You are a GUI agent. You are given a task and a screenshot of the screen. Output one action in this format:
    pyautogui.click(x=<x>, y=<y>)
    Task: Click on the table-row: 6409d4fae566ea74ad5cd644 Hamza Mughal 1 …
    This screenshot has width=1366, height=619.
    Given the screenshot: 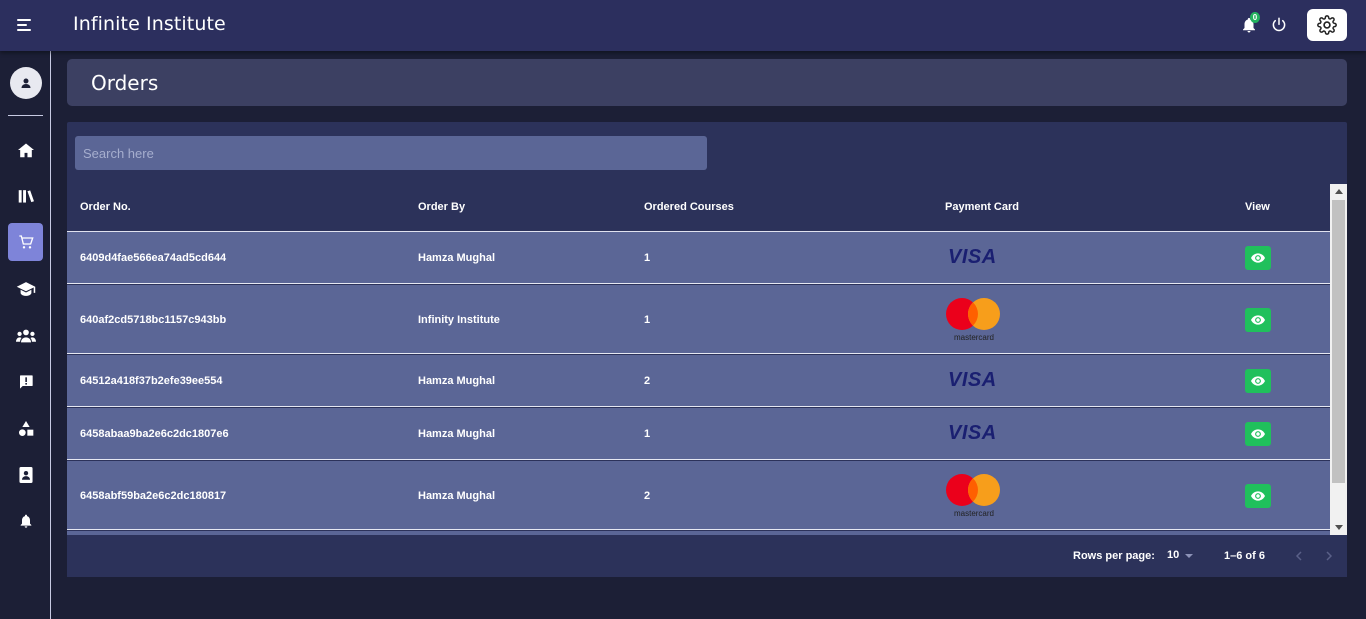 What is the action you would take?
    pyautogui.click(x=698, y=258)
    